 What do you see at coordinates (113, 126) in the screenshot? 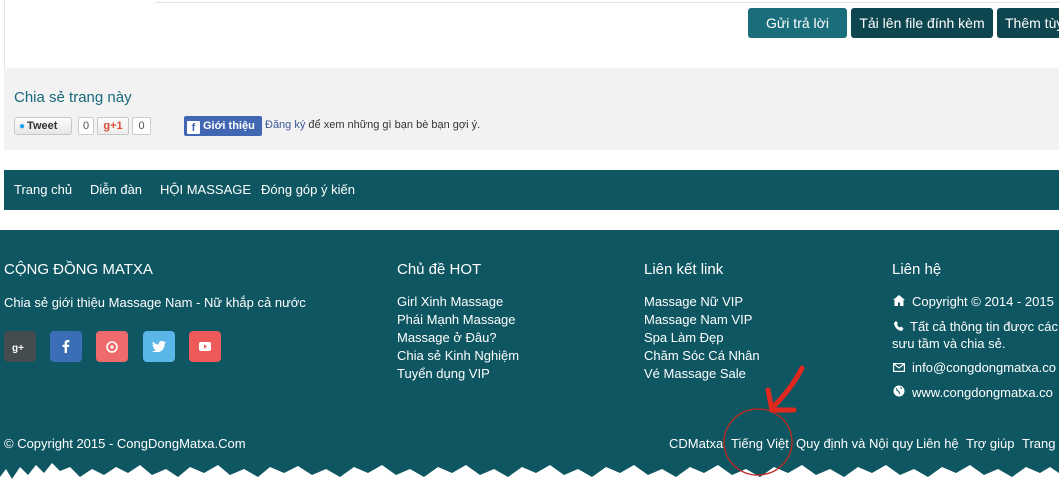
I see `google-plus-one-button: g+1` at bounding box center [113, 126].